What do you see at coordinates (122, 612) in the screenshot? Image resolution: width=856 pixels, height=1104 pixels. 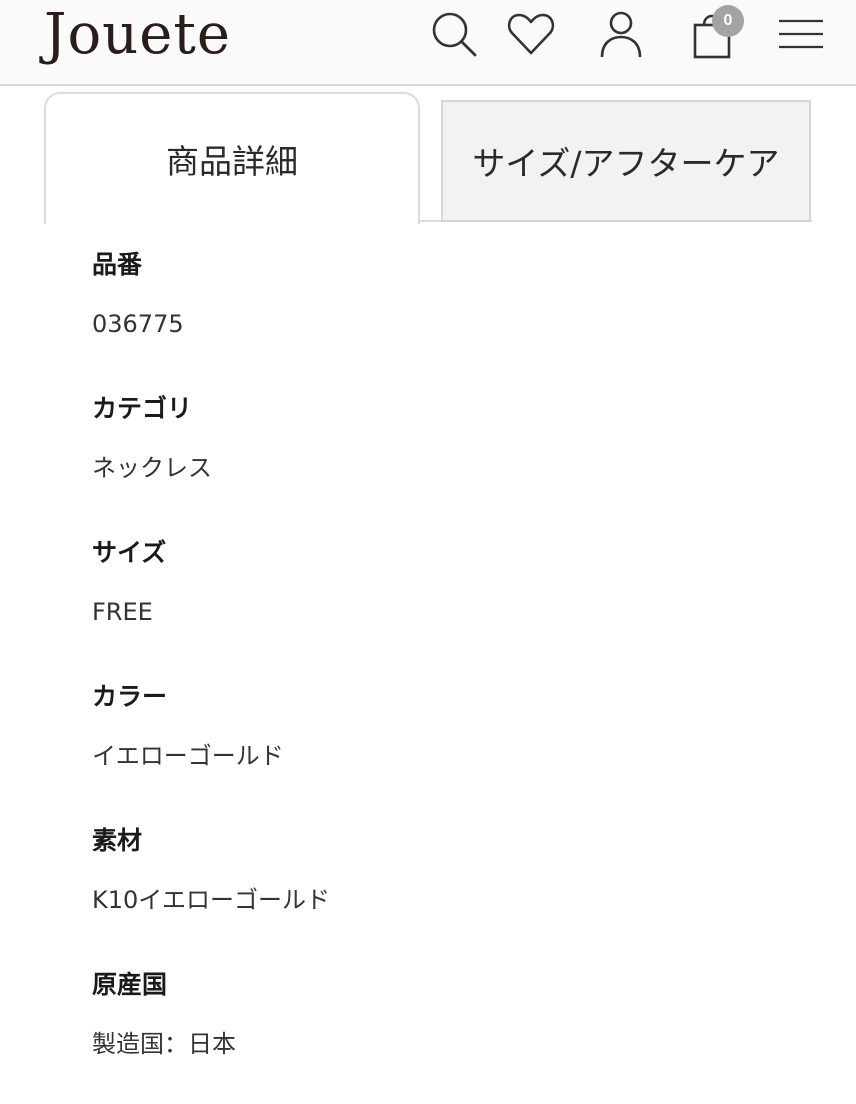 I see `detail-value: FREE` at bounding box center [122, 612].